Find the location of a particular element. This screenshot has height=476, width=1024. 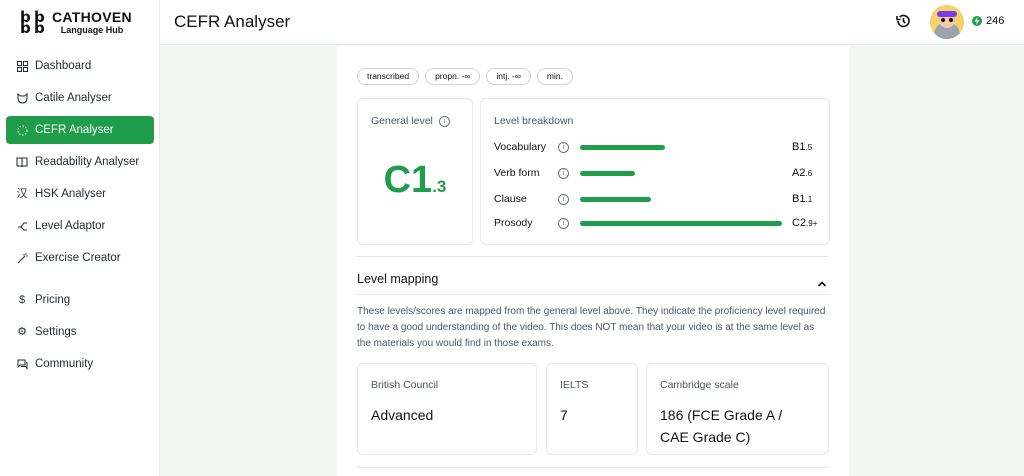

sidebar-item-dashboard: Dashboard is located at coordinates (80, 66).